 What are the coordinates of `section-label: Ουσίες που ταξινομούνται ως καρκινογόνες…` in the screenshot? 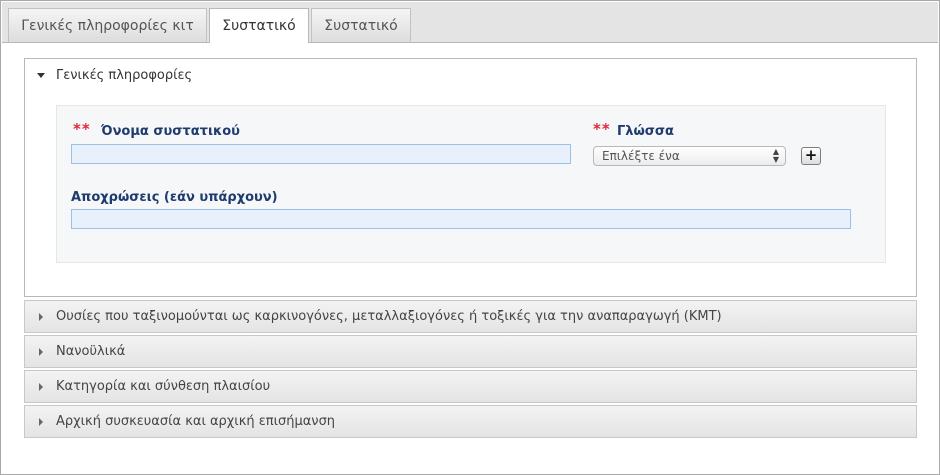 It's located at (389, 316).